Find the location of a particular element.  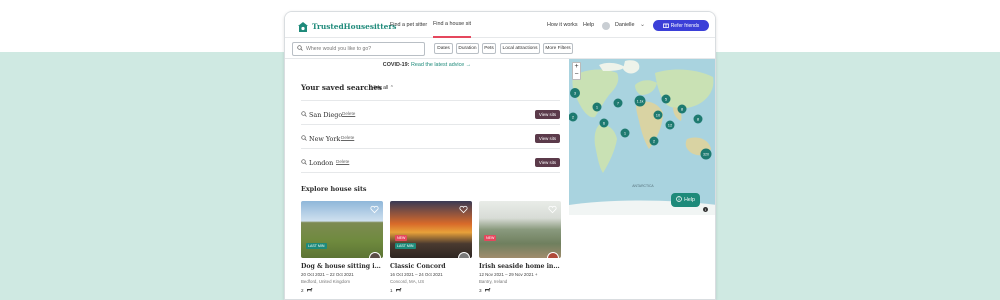

filter-more-filters: More Filters is located at coordinates (558, 48).